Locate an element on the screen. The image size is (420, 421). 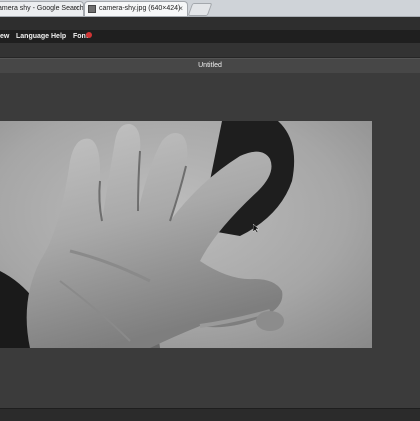
browser-tab-camera-shy: camera-shy.jpg (640×424) × is located at coordinates (136, 8).